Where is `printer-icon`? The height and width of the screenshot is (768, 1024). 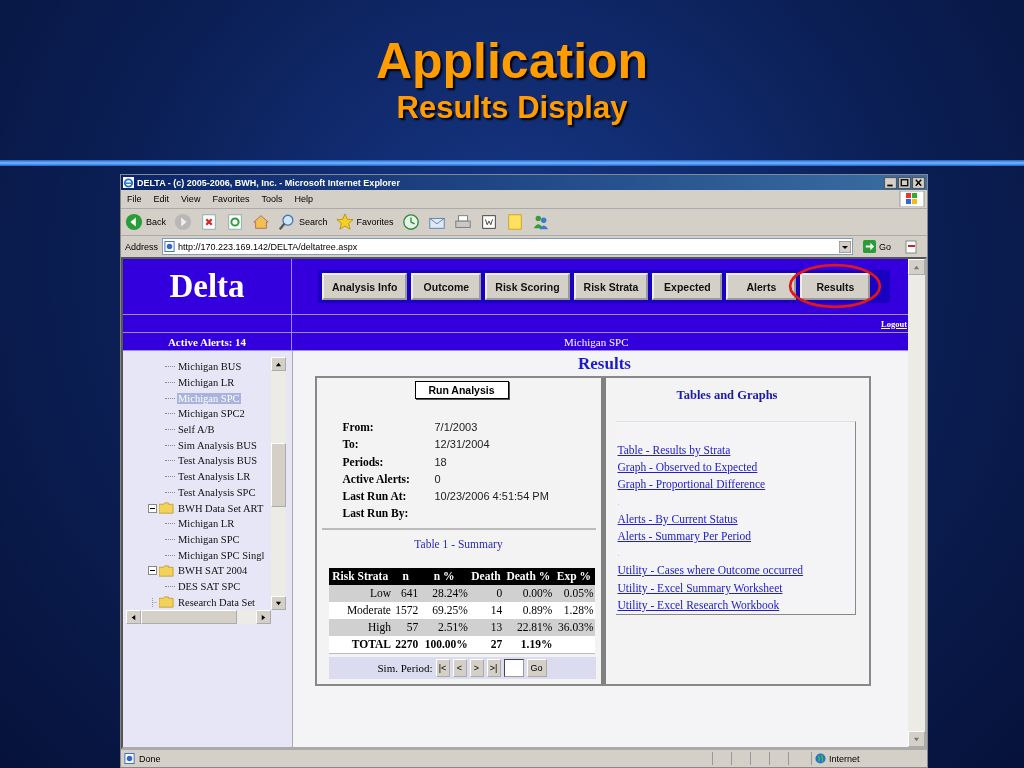
printer-icon is located at coordinates (462, 222).